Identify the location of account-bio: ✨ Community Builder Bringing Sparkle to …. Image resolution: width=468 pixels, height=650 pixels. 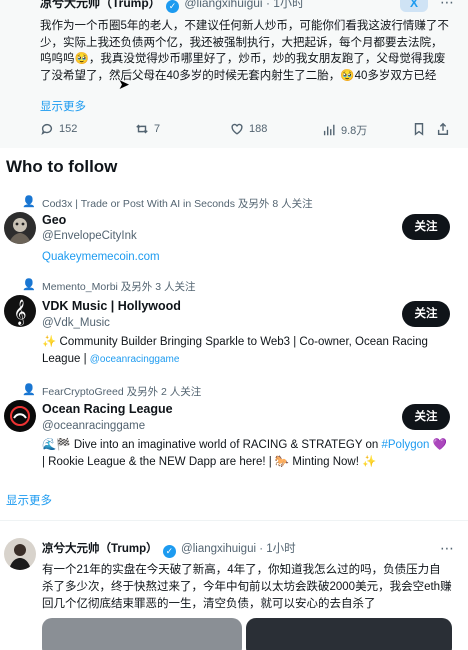
(247, 351).